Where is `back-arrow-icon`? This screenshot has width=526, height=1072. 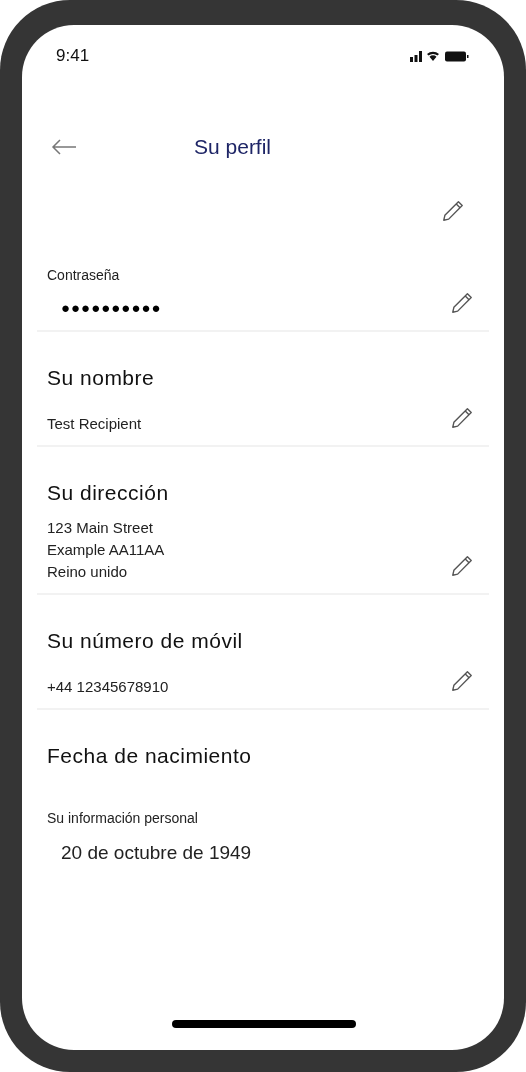
back-arrow-icon is located at coordinates (64, 146).